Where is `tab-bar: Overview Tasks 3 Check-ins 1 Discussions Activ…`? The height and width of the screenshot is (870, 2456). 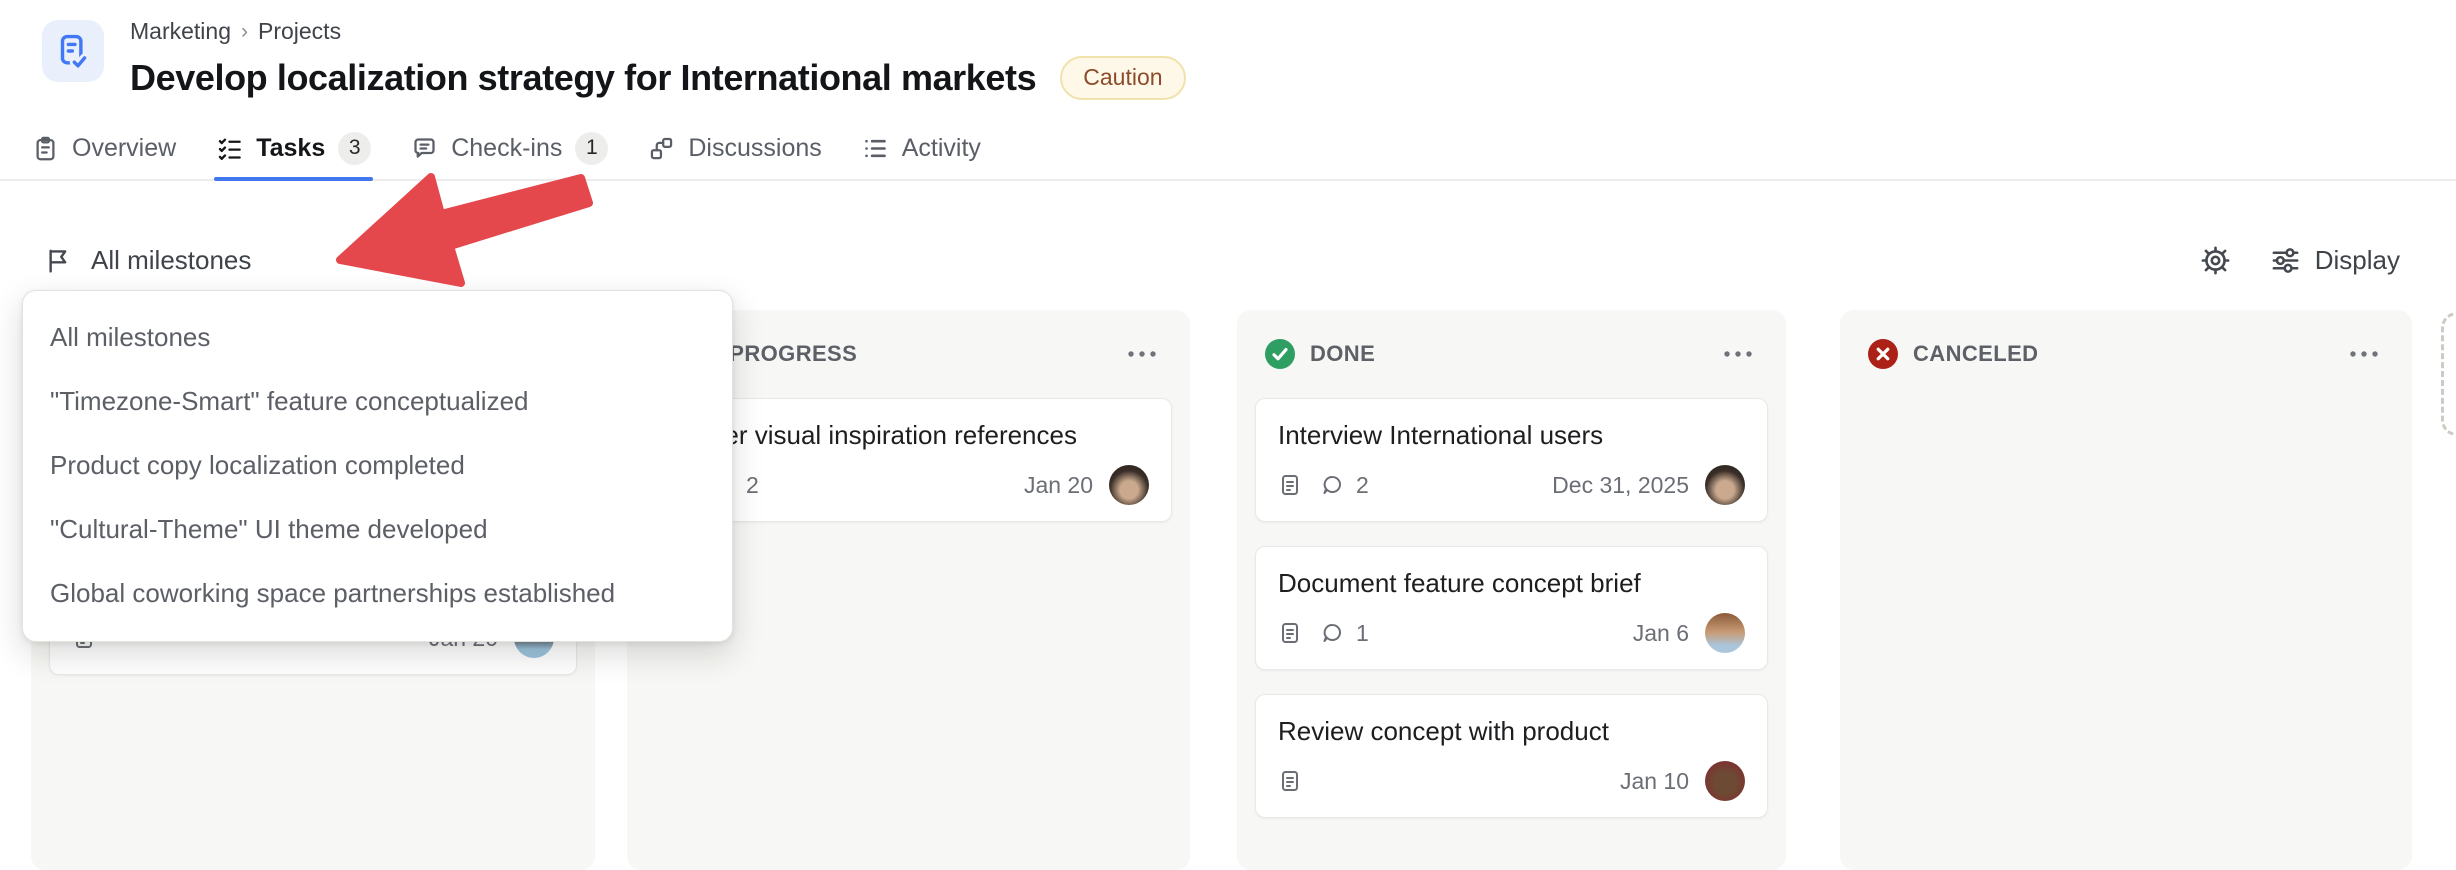
tab-bar: Overview Tasks 3 Check-ins 1 Discussions Activ… is located at coordinates (1228, 149).